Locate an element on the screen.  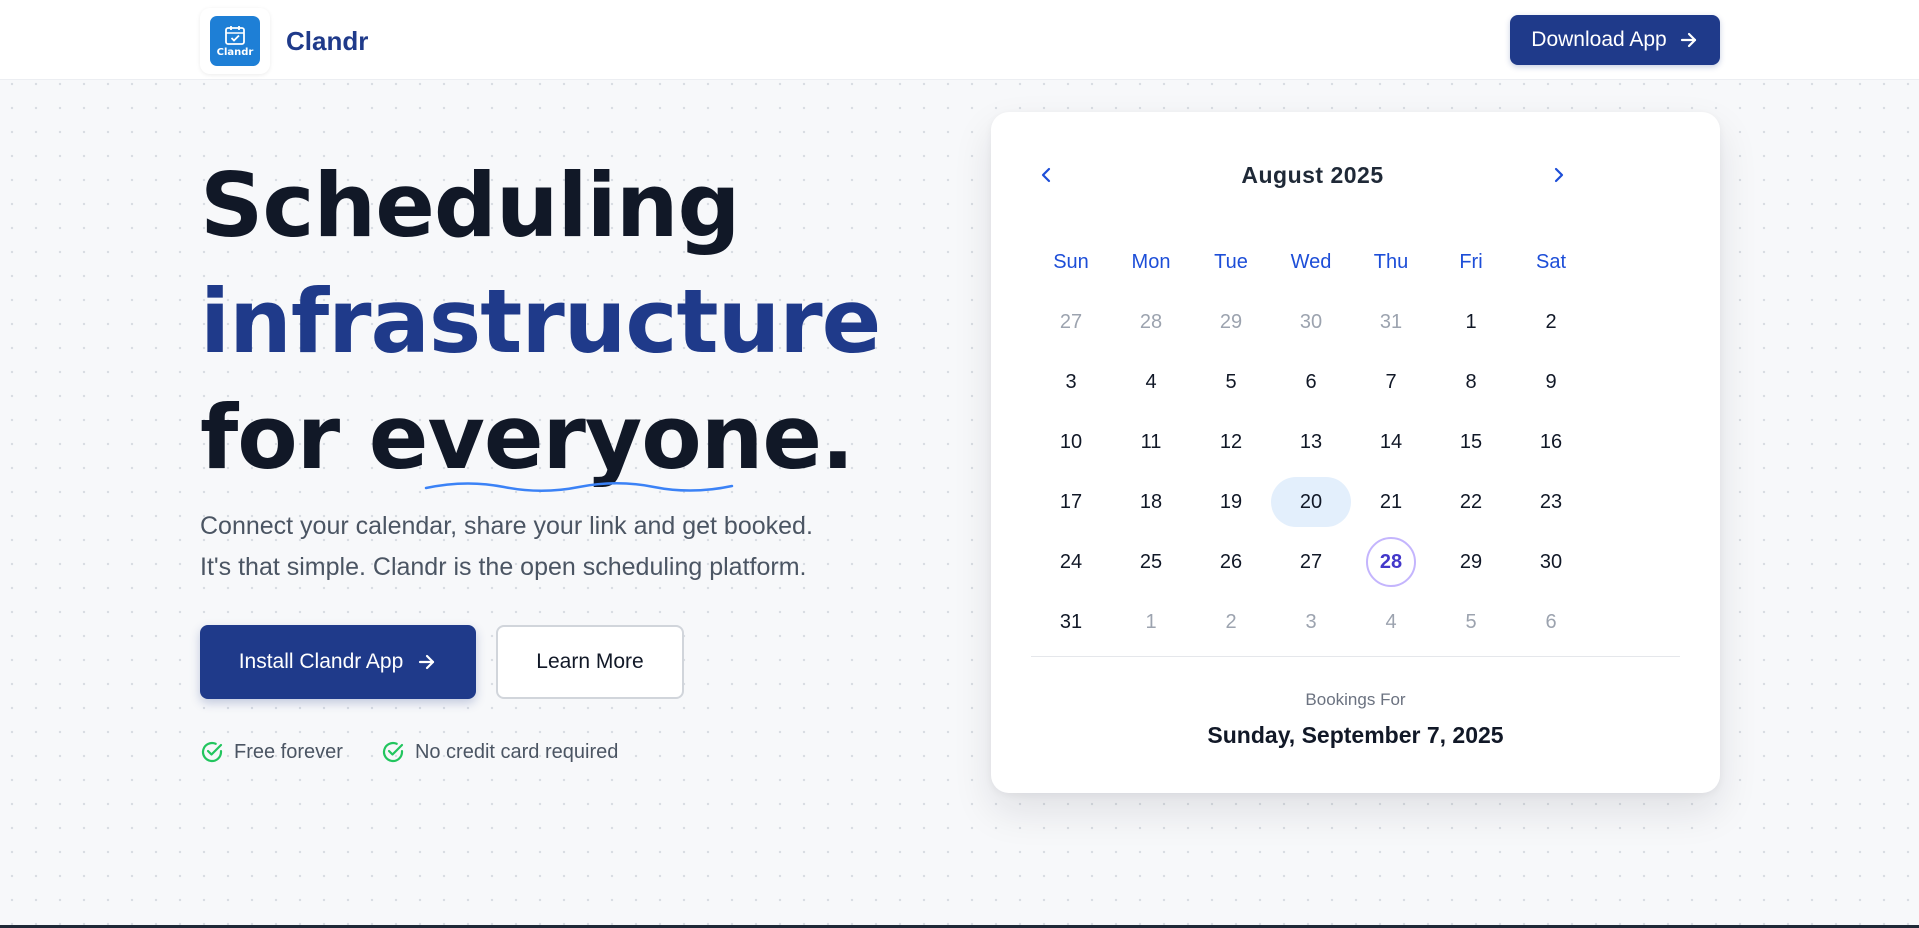
calendar-day: 26 is located at coordinates (1231, 562).